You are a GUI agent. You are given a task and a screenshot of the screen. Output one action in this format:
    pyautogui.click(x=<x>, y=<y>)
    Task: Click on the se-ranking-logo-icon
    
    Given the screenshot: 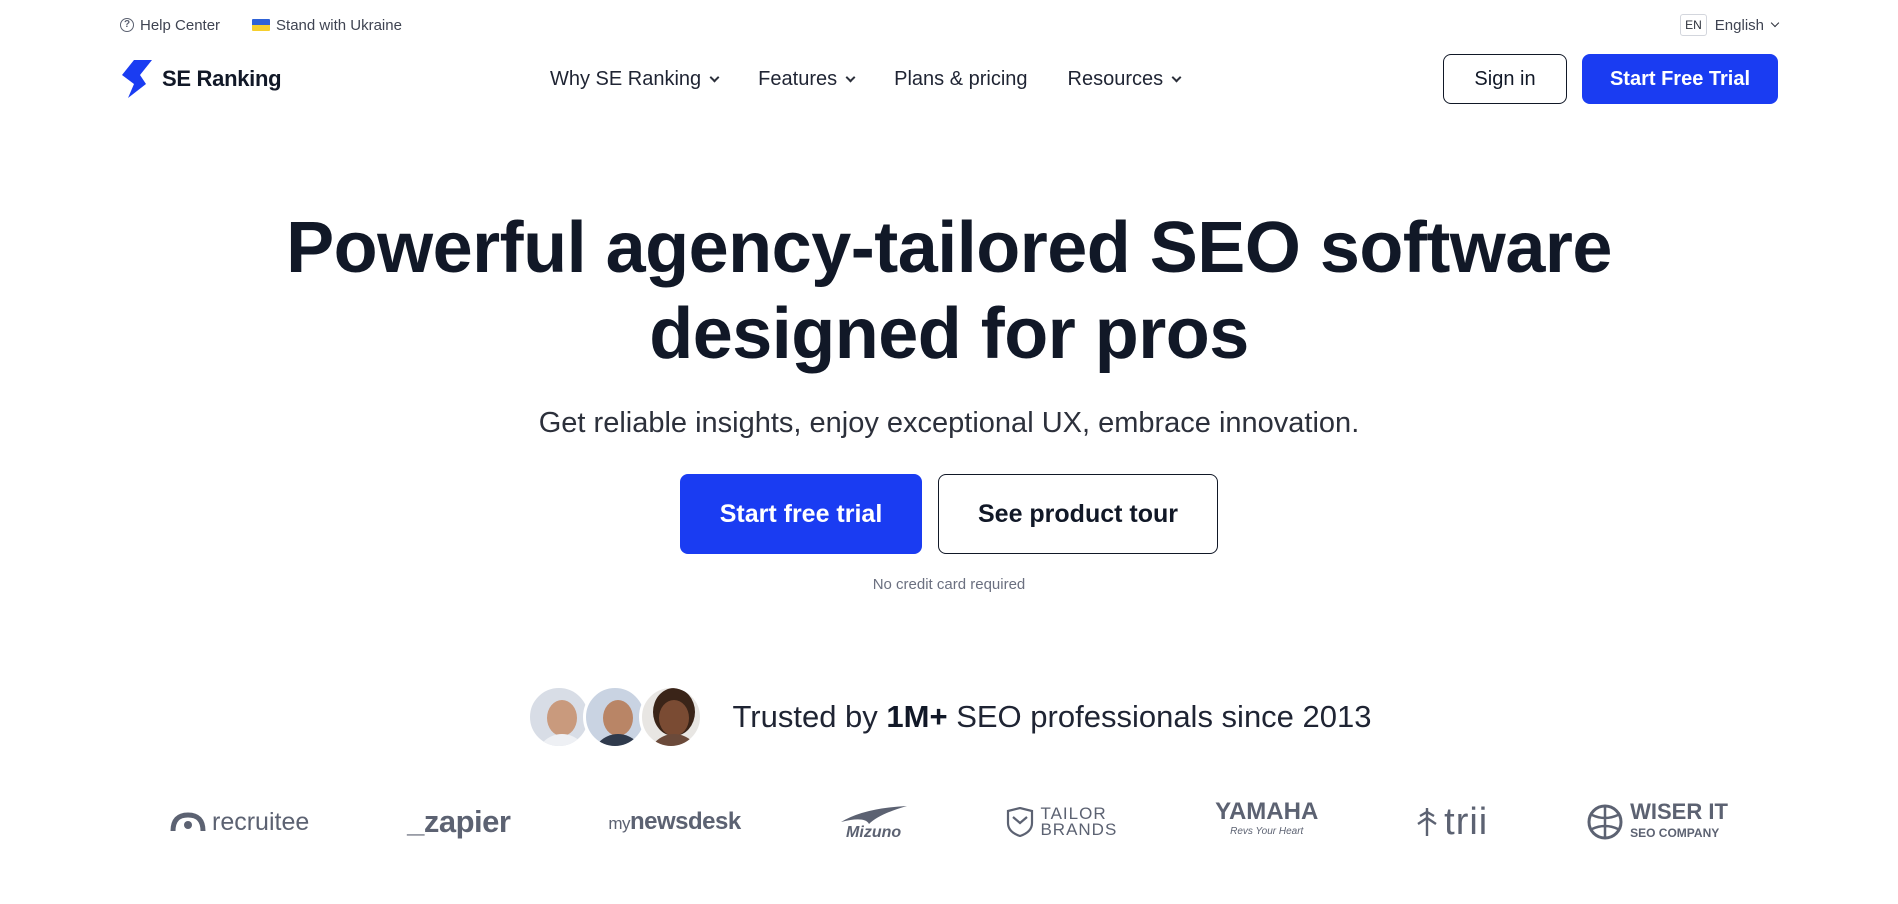 What is the action you would take?
    pyautogui.click(x=137, y=79)
    